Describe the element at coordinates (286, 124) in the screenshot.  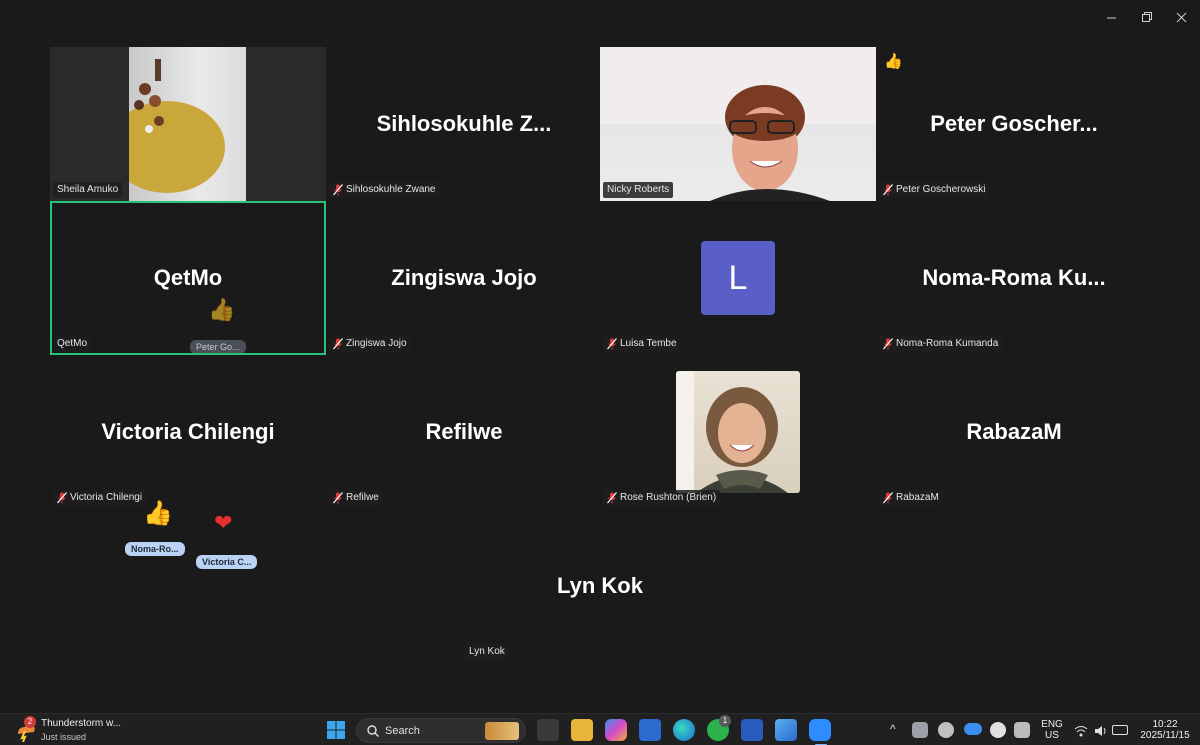
I see `video-bg-right` at that location.